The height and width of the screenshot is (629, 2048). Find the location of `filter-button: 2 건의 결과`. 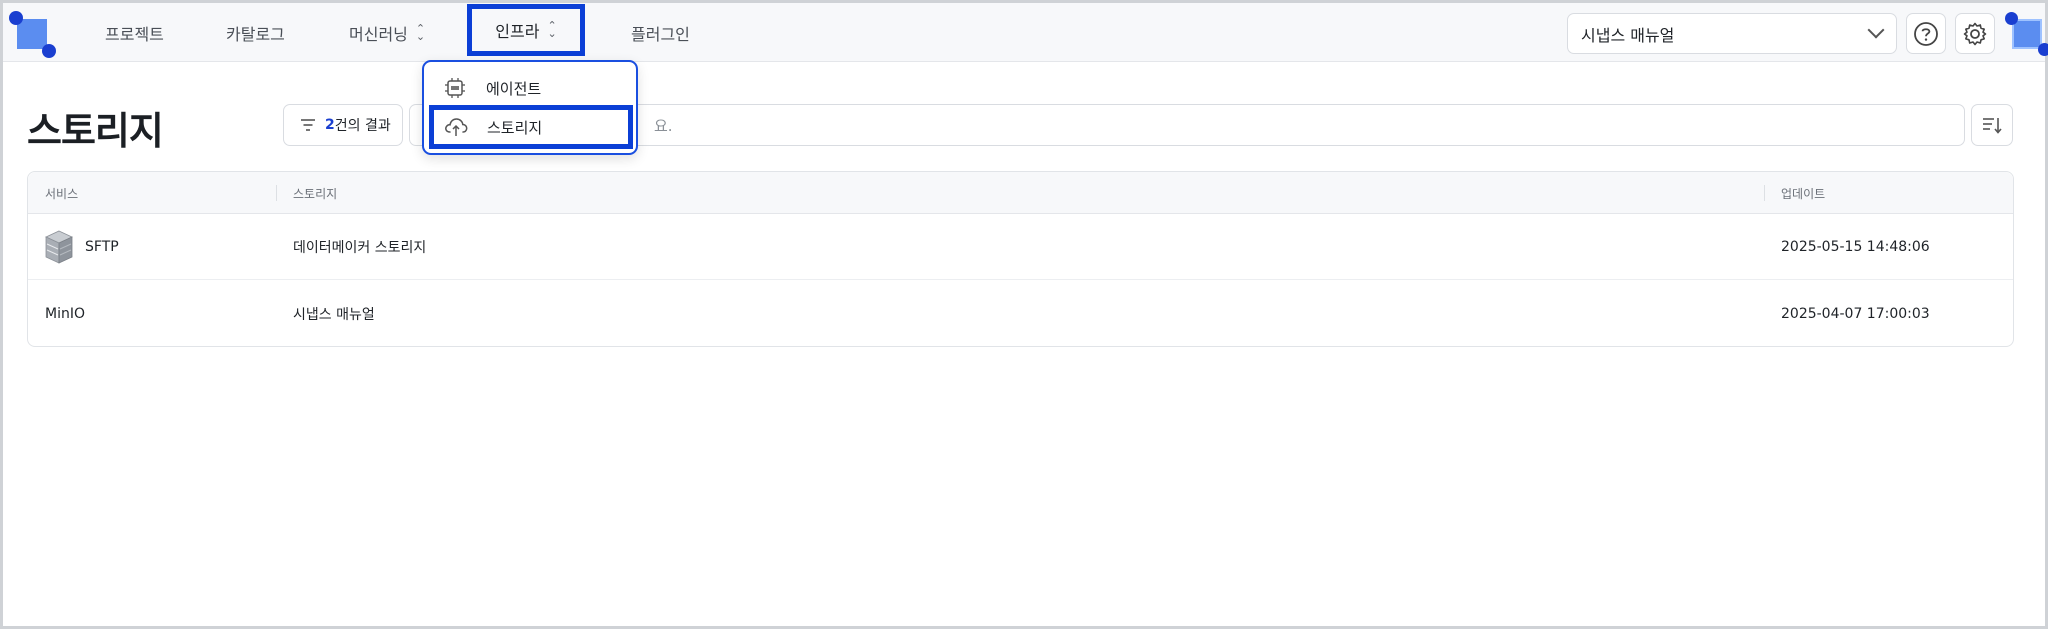

filter-button: 2 건의 결과 is located at coordinates (343, 125).